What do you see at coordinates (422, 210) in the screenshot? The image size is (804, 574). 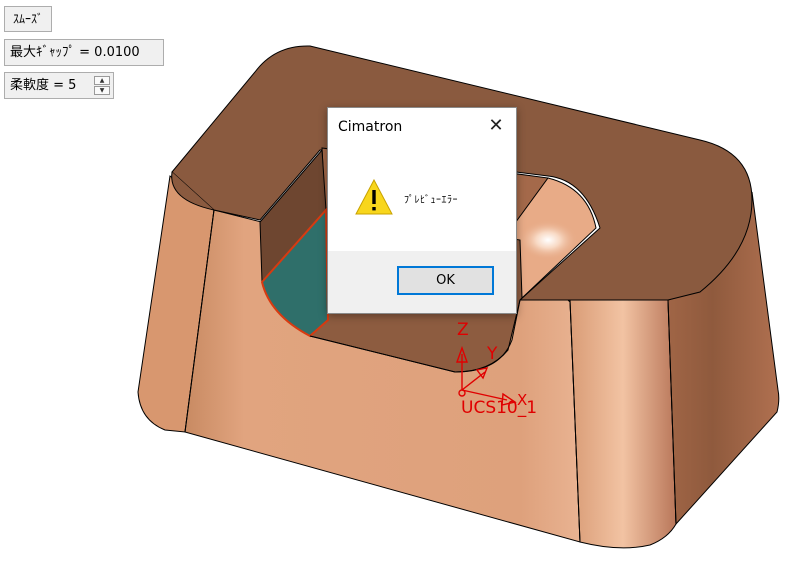 I see `preview-error-dialog: Cimatron ✕ ﾌﾟﾚﾋﾞｭｰｴﾗｰ OK` at bounding box center [422, 210].